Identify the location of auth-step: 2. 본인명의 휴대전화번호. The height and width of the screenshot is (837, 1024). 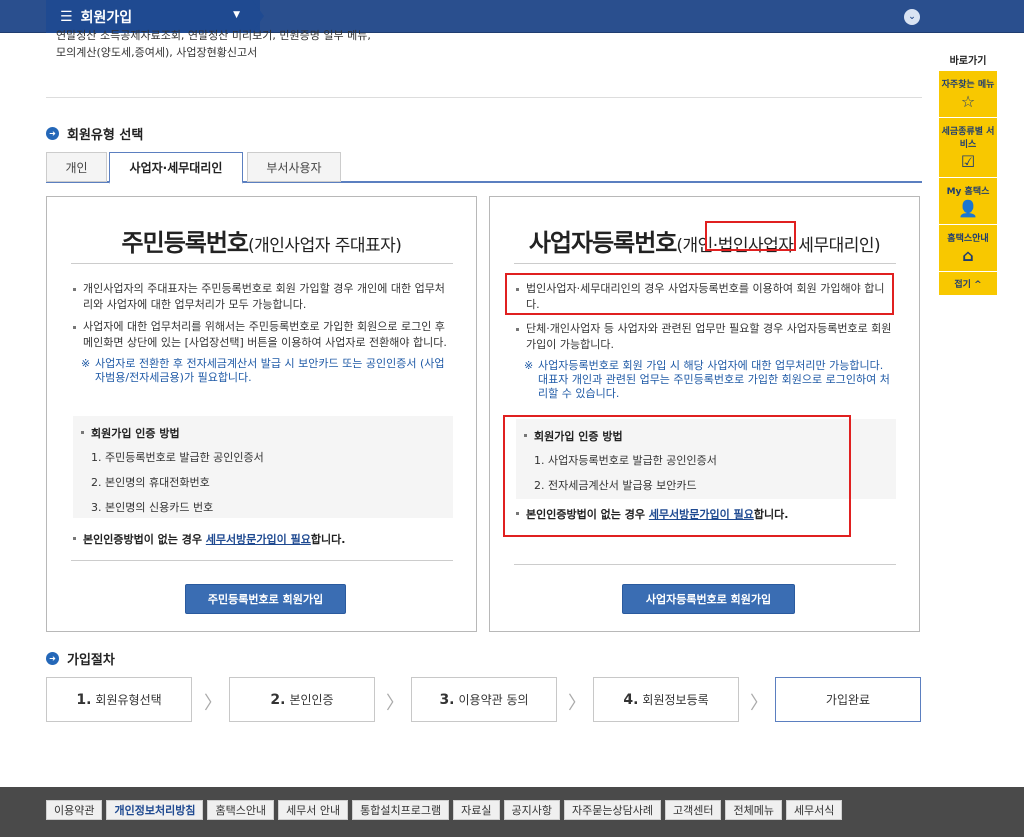
(150, 482).